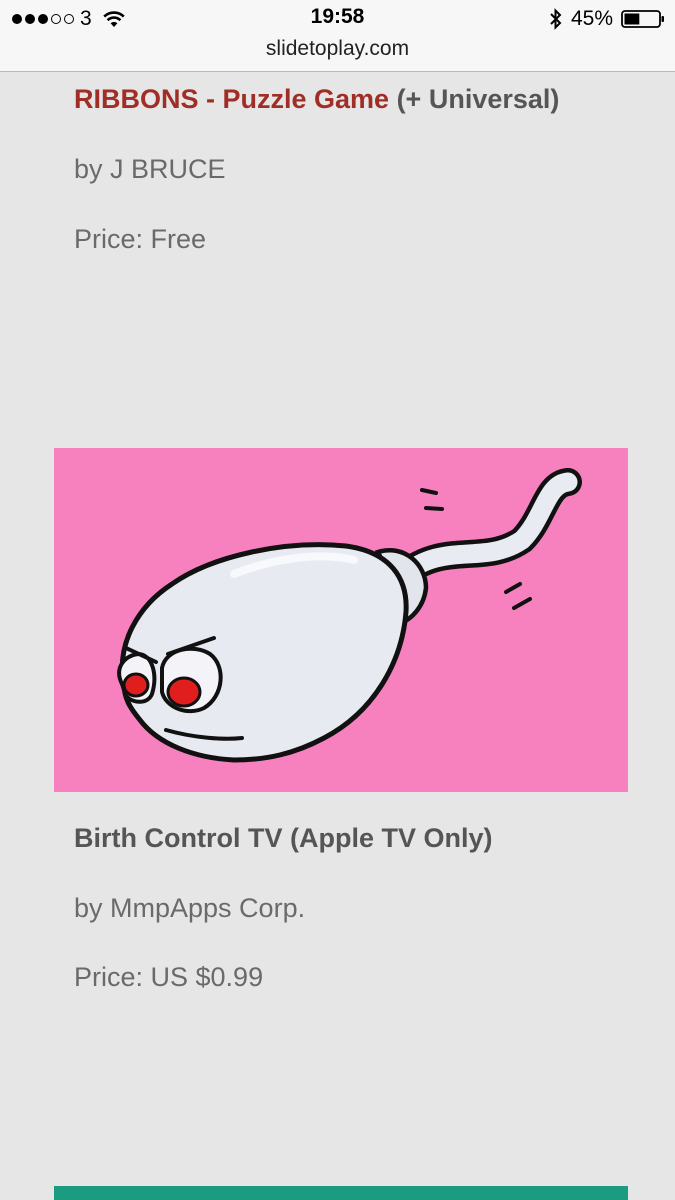  Describe the element at coordinates (591, 18) in the screenshot. I see `battery-percent: 45%` at that location.